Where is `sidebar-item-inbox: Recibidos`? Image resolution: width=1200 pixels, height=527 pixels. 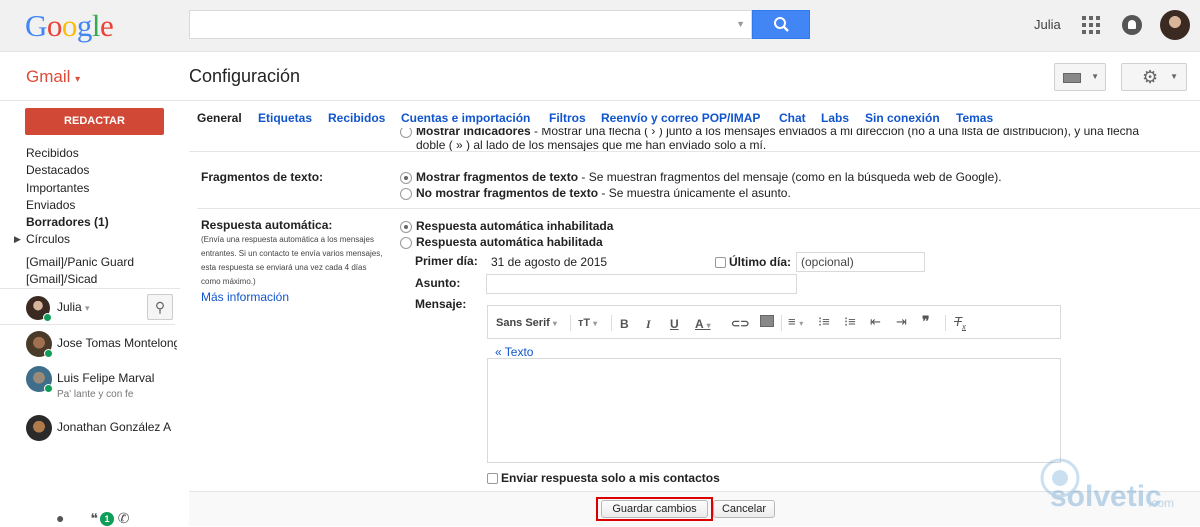
sidebar-item-inbox: Recibidos is located at coordinates (80, 153).